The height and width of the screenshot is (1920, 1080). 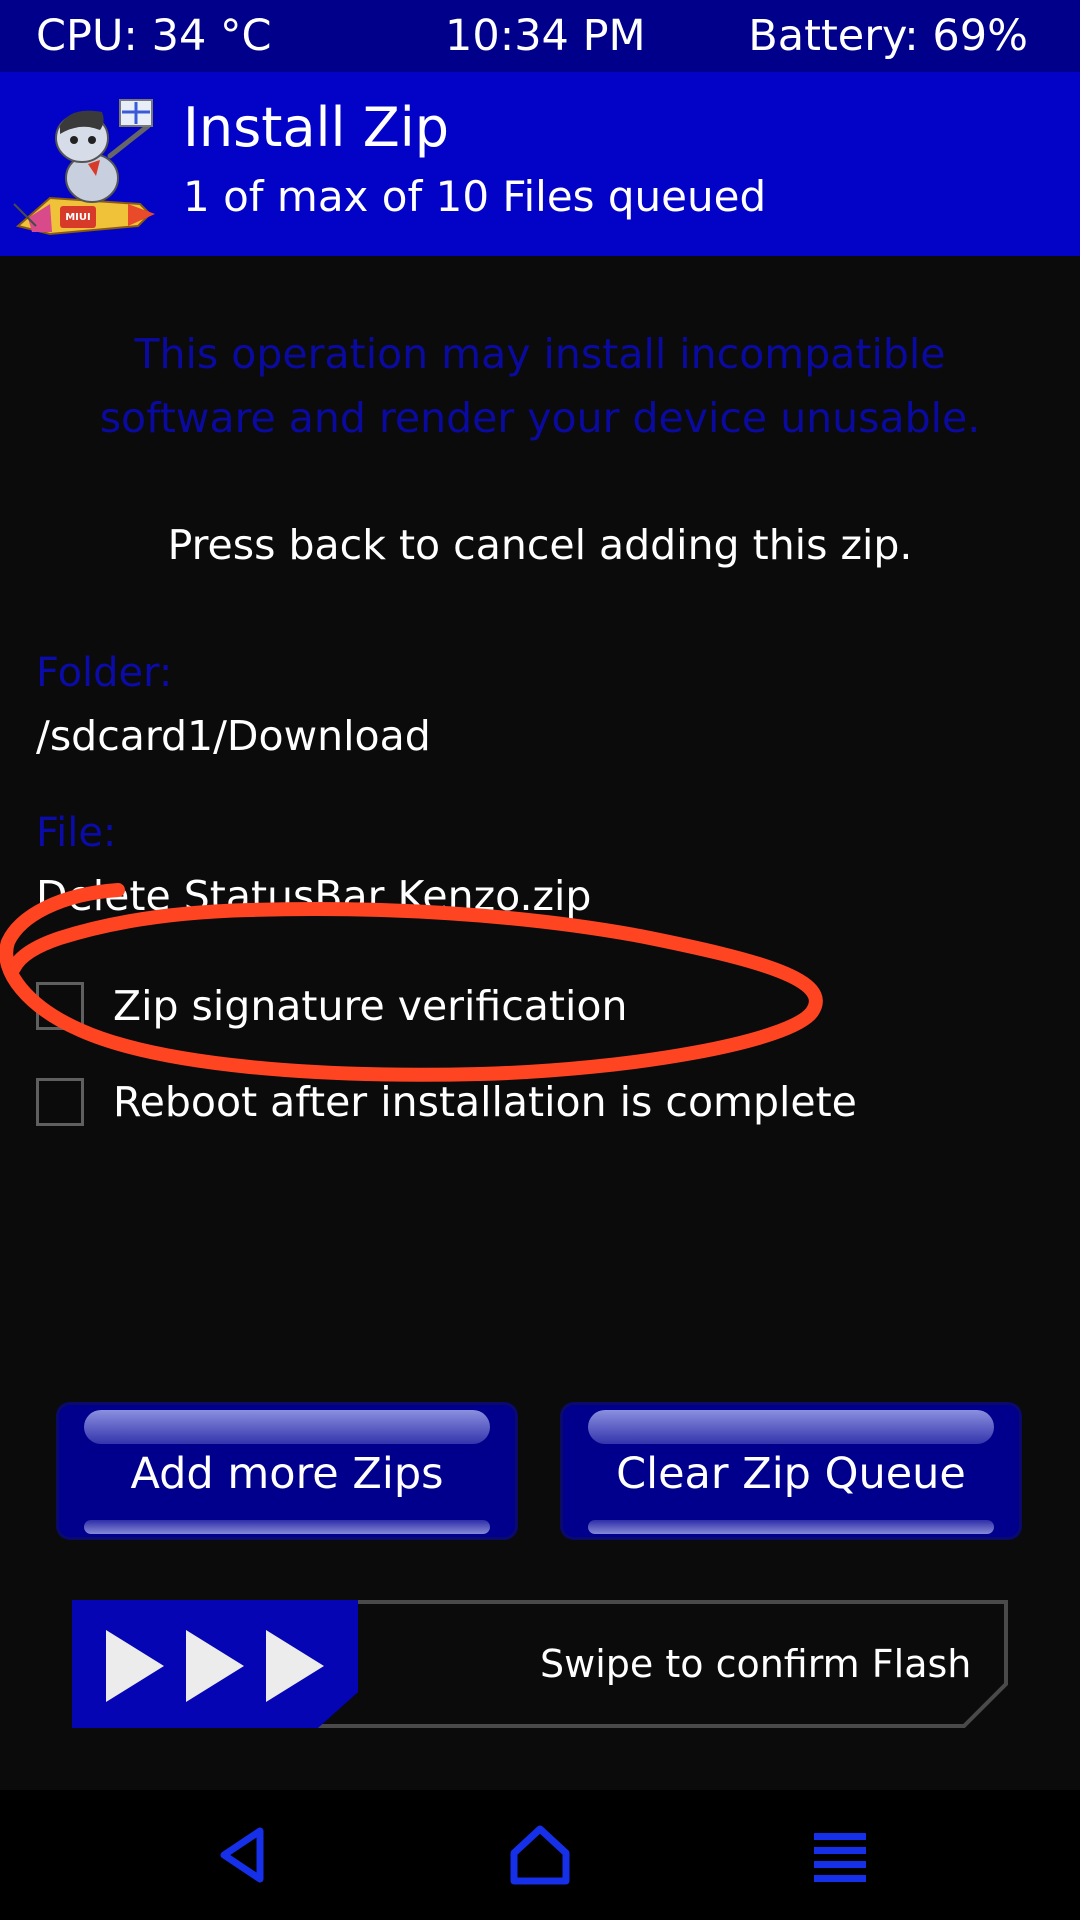 I want to click on page-title: Install Zip, so click(x=316, y=127).